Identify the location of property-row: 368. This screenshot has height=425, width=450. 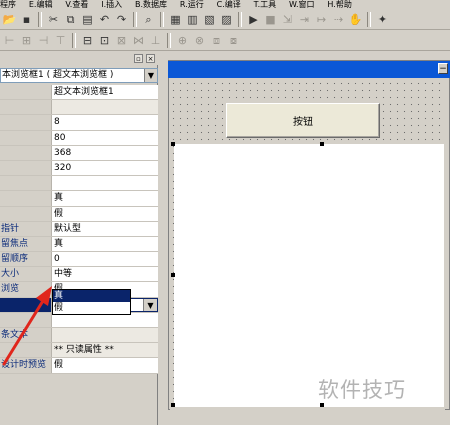
(79, 153).